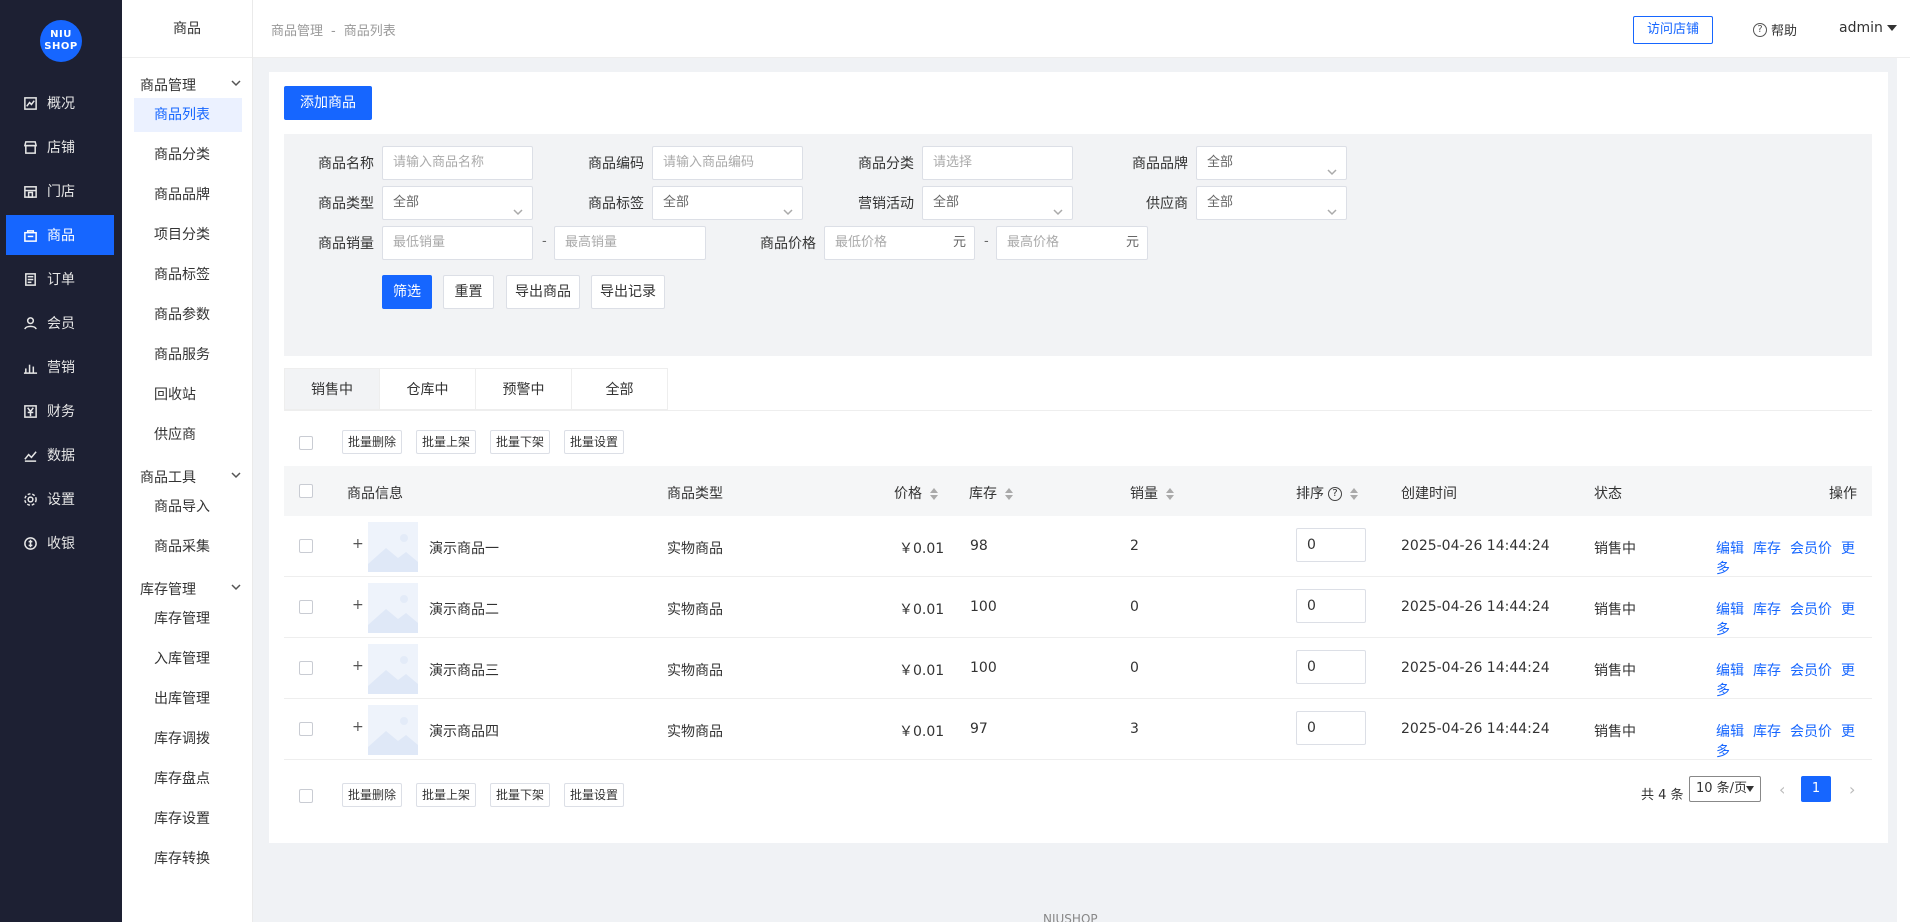 The width and height of the screenshot is (1910, 922). Describe the element at coordinates (188, 395) in the screenshot. I see `submenu-item: 回收站` at that location.